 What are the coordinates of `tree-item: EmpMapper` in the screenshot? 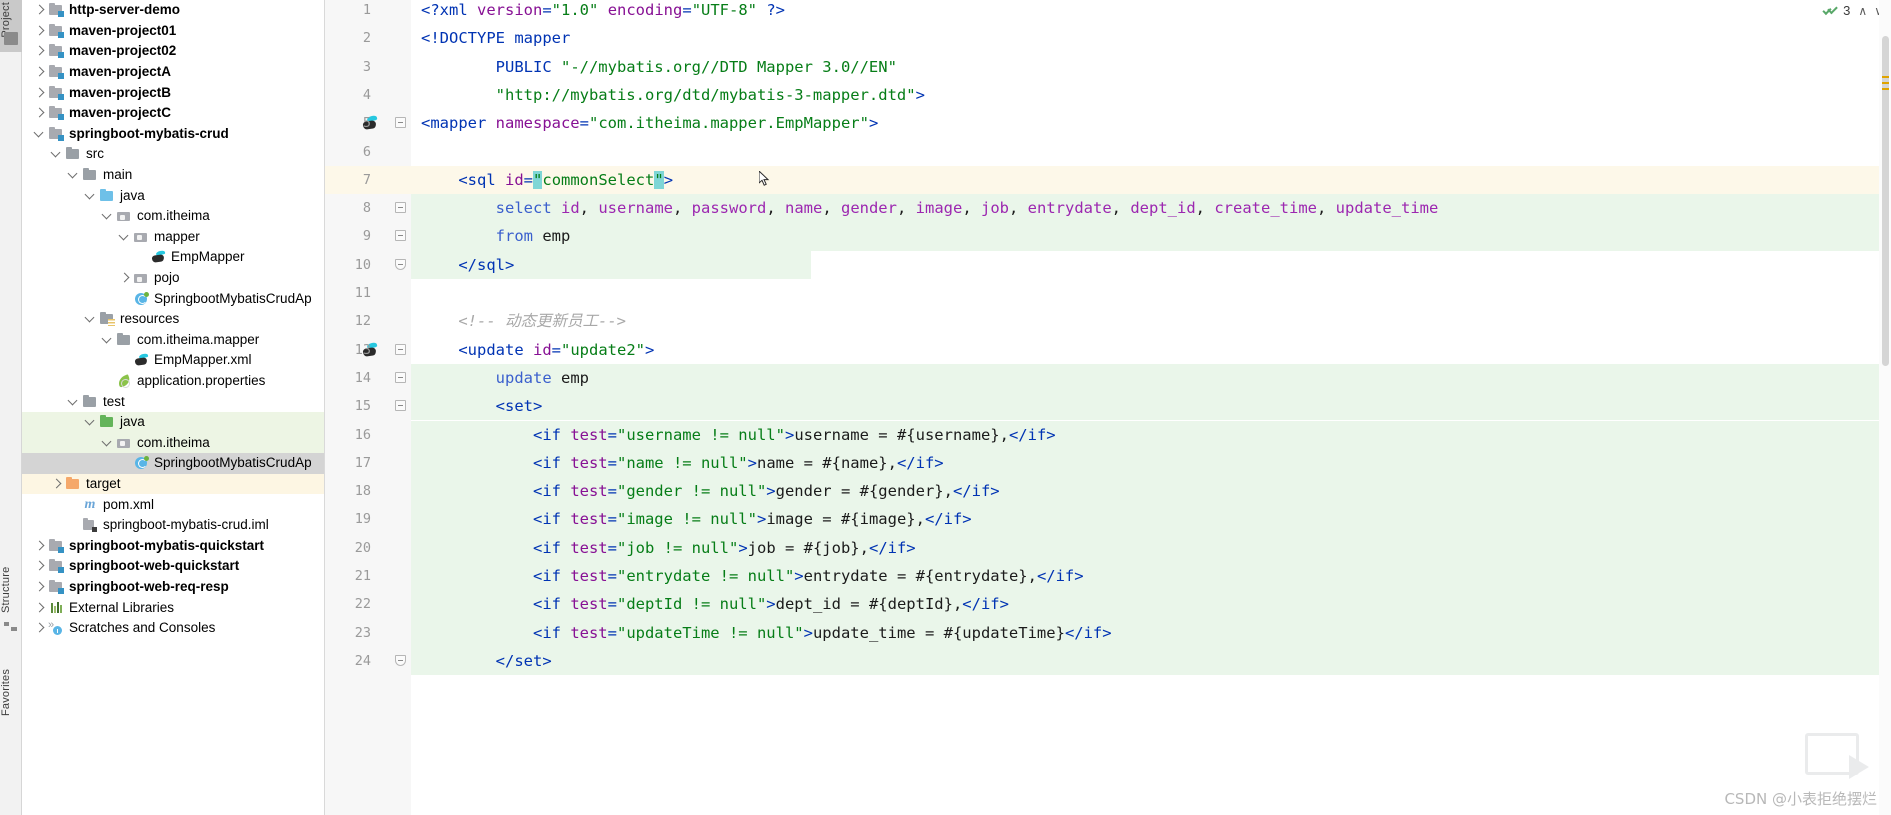 It's located at (173, 257).